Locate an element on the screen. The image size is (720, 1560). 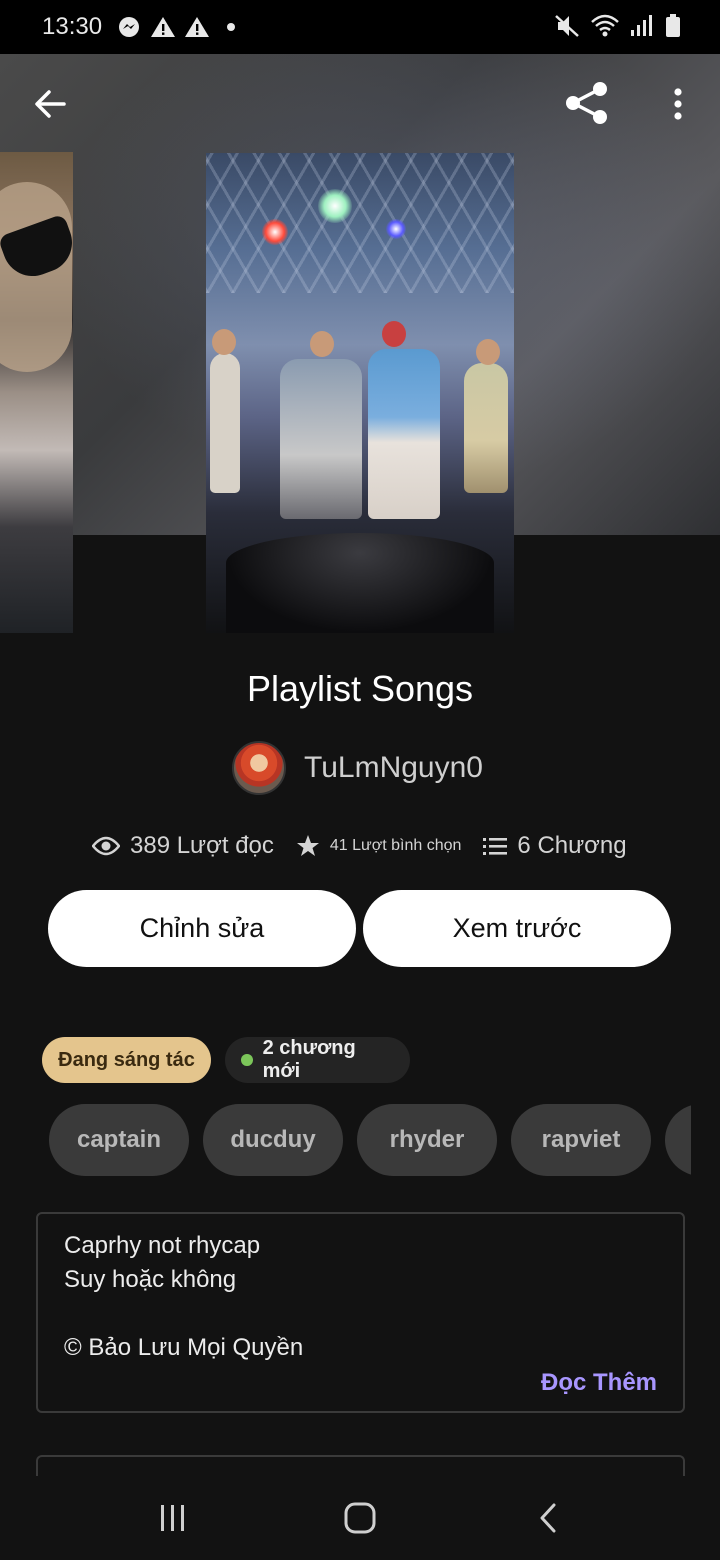
mute-icon is located at coordinates (567, 28).